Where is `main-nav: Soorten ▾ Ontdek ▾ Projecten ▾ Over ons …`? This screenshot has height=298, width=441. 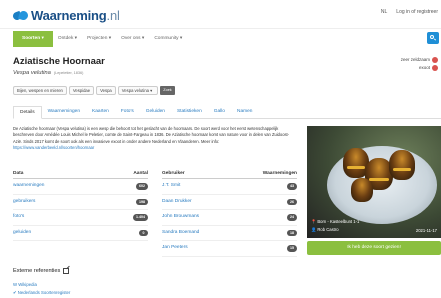
main-nav: Soorten ▾ Ontdek ▾ Projecten ▾ Over ons … is located at coordinates (220, 38).